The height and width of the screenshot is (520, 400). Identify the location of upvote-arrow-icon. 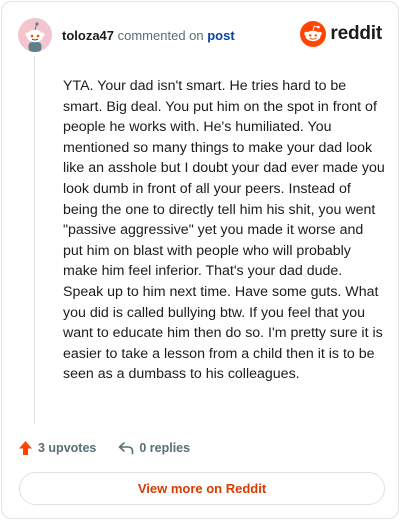
(25, 448).